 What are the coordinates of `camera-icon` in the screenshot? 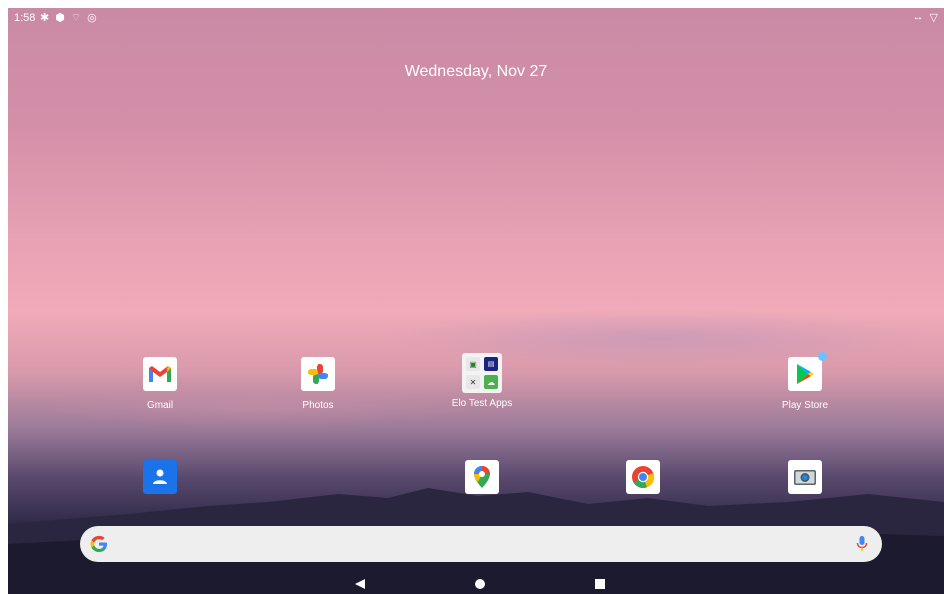 It's located at (805, 477).